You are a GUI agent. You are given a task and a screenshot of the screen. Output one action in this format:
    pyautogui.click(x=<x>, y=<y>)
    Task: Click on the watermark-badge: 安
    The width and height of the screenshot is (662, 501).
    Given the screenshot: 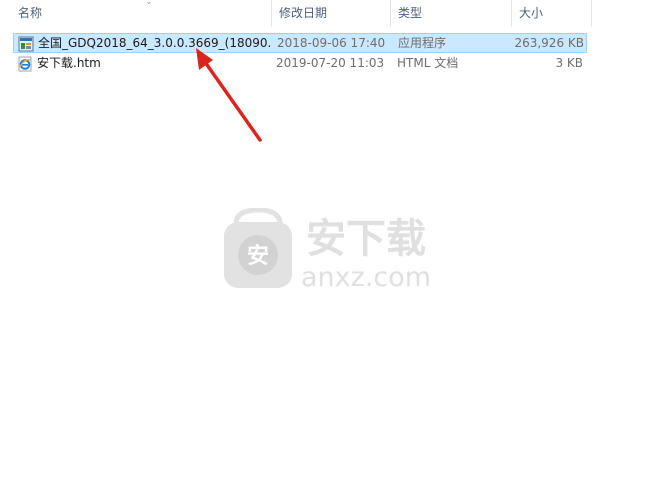 What is the action you would take?
    pyautogui.click(x=258, y=256)
    